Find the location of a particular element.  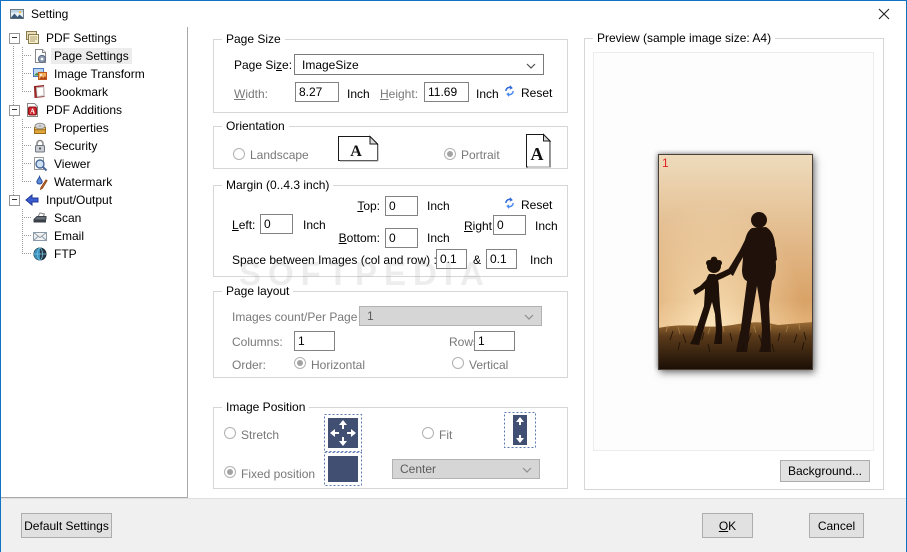

lock-icon is located at coordinates (40, 146).